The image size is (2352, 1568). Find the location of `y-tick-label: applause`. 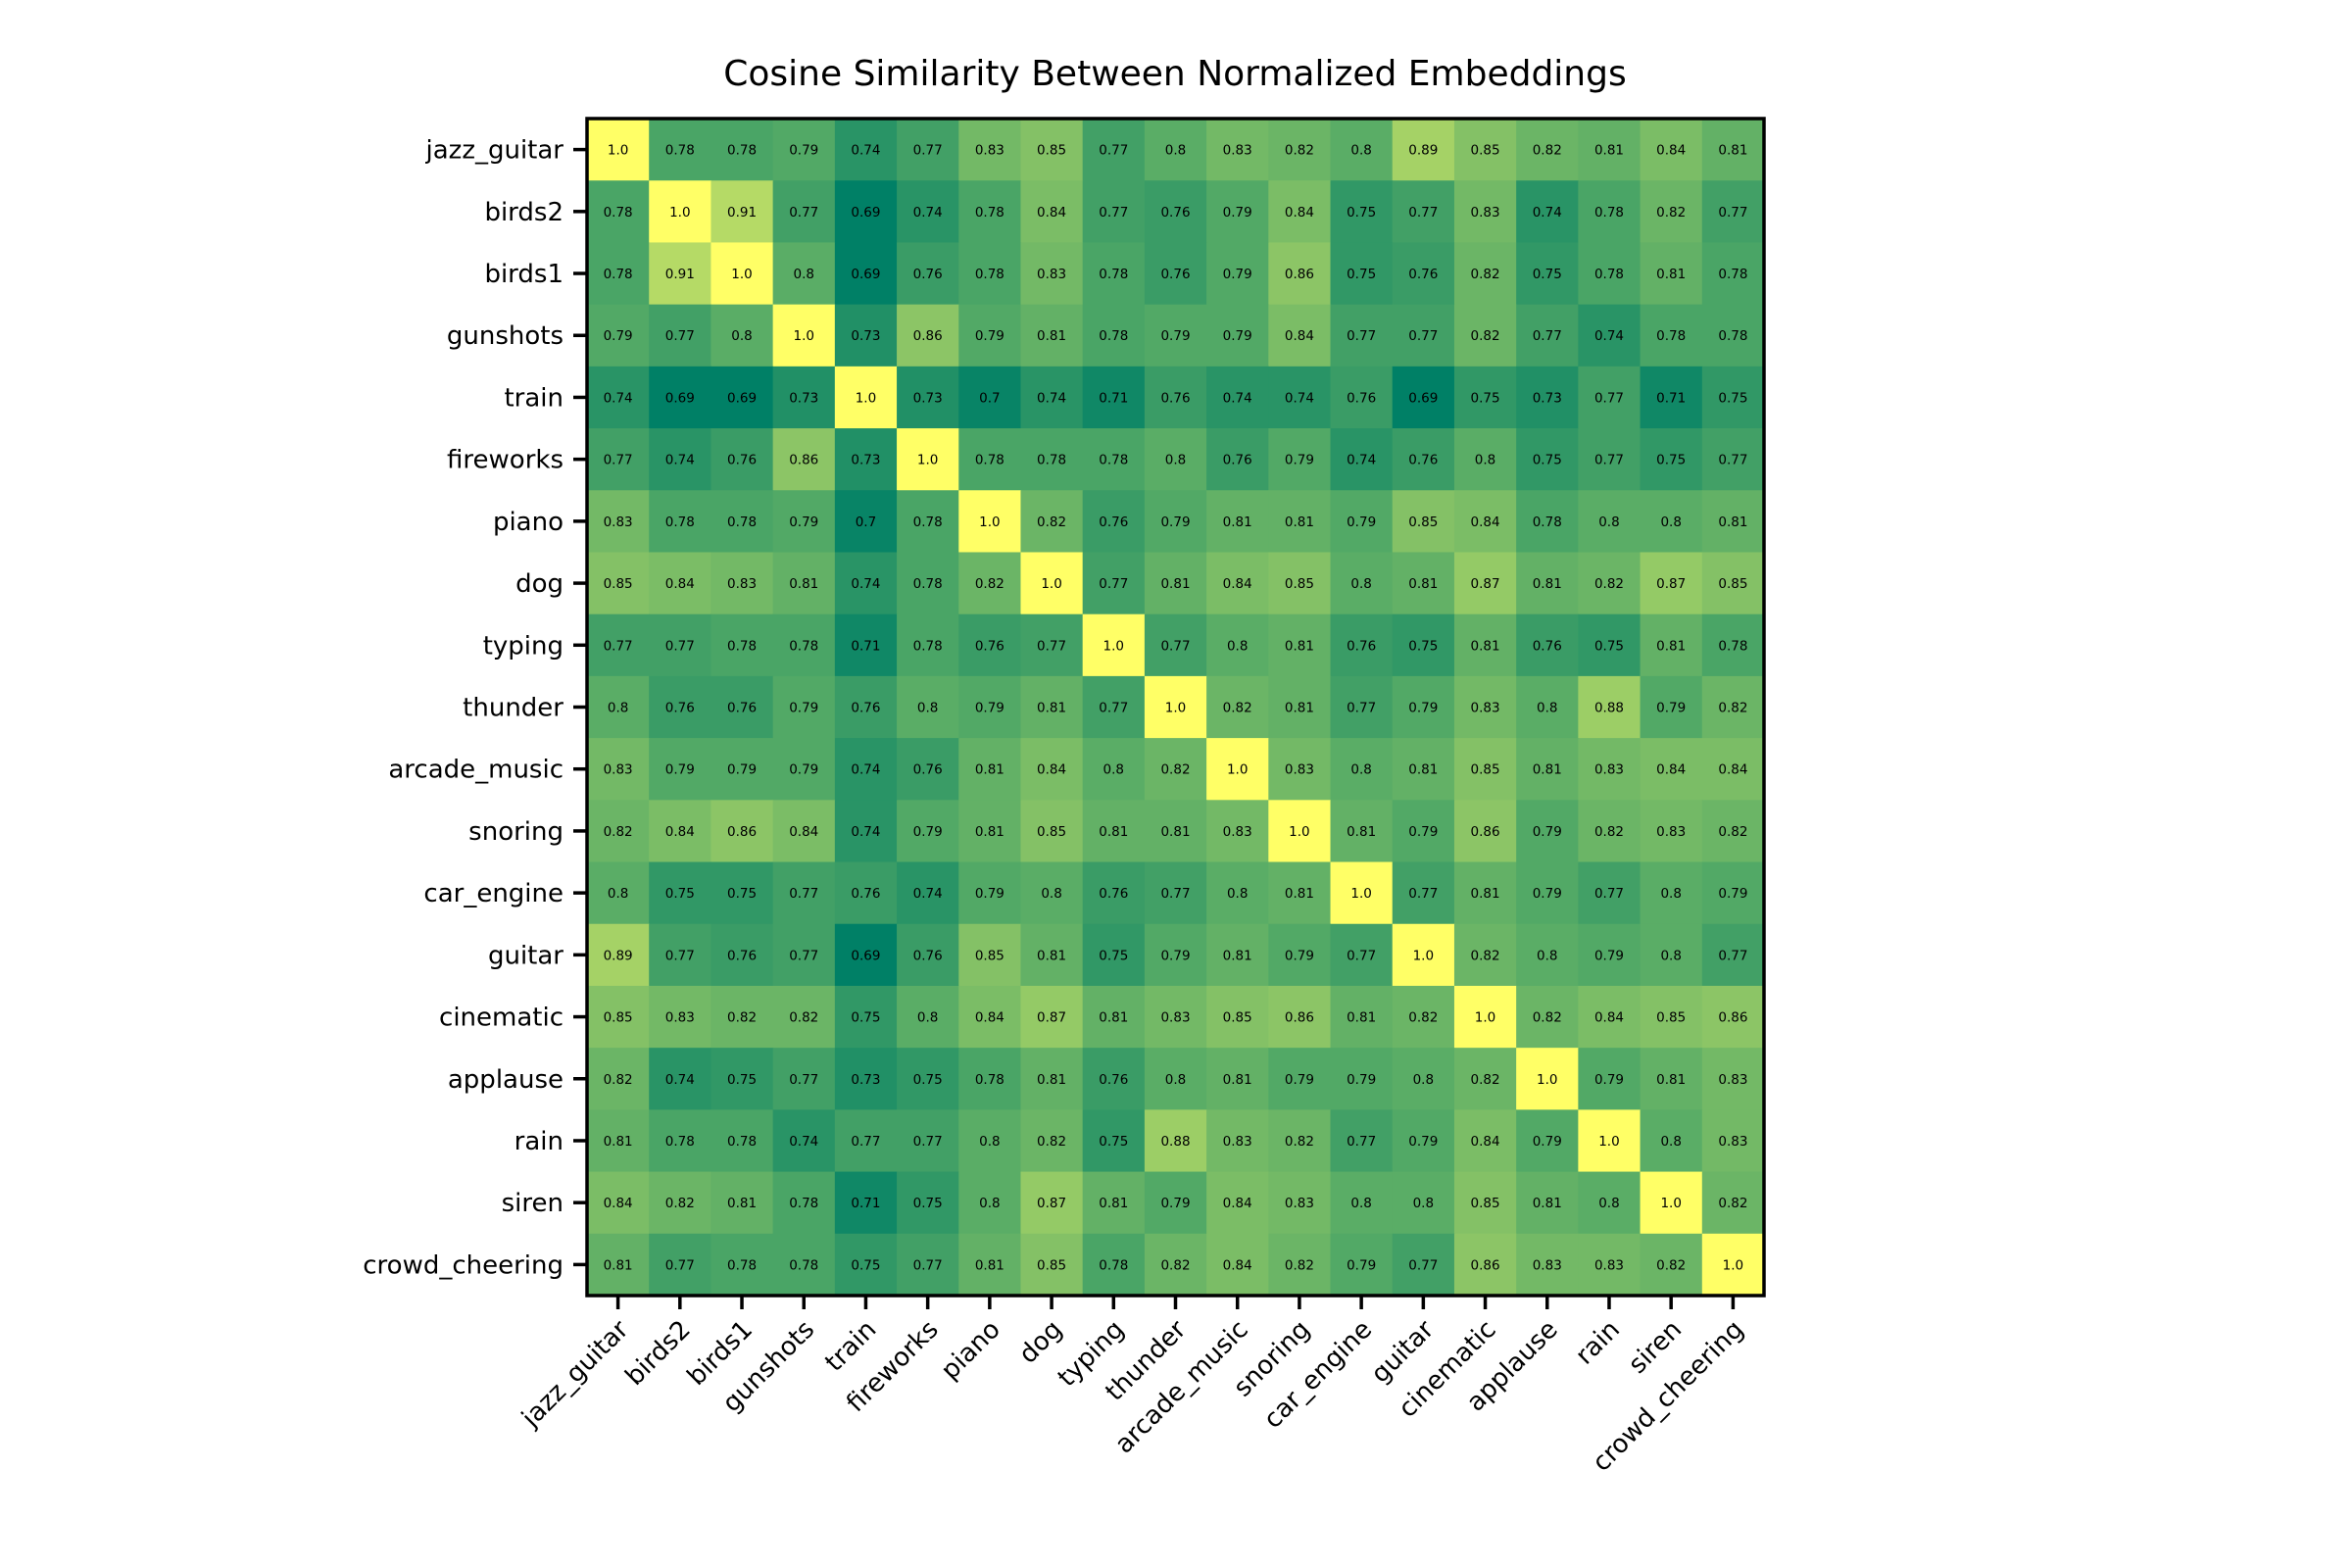

y-tick-label: applause is located at coordinates (506, 1080).